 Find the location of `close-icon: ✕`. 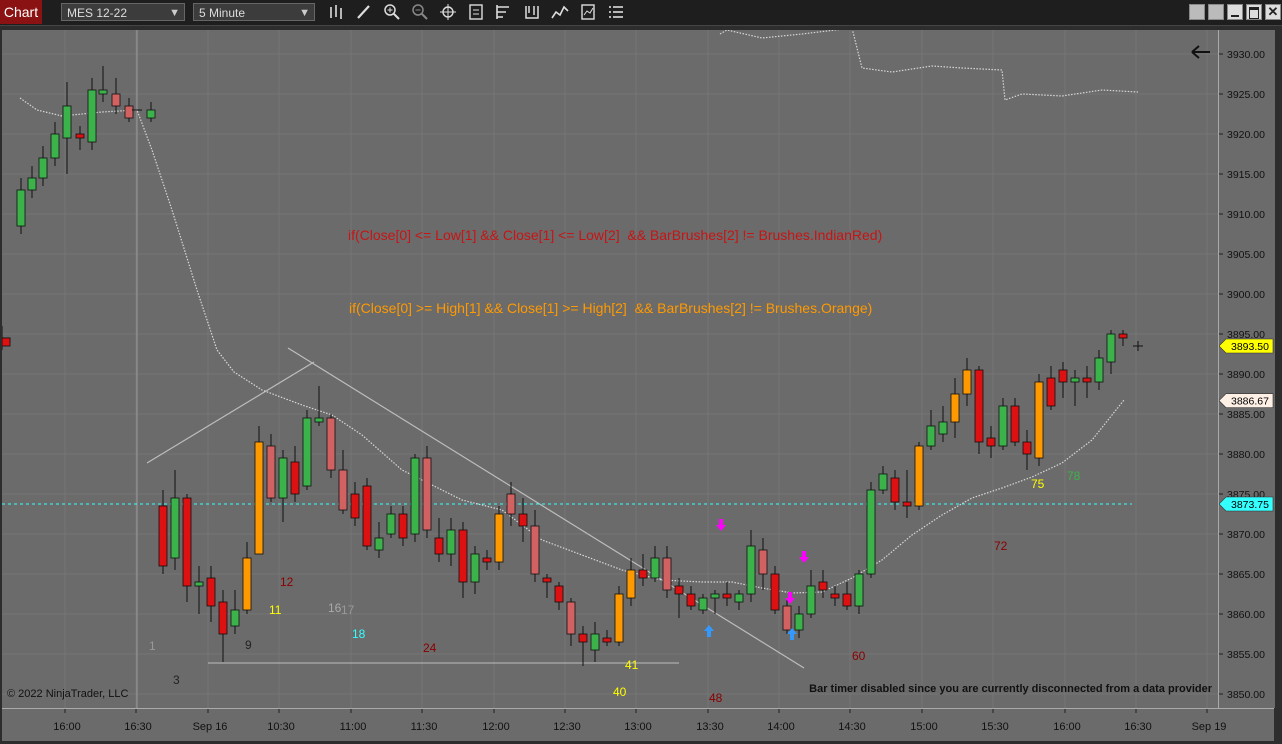

close-icon: ✕ is located at coordinates (1273, 11).